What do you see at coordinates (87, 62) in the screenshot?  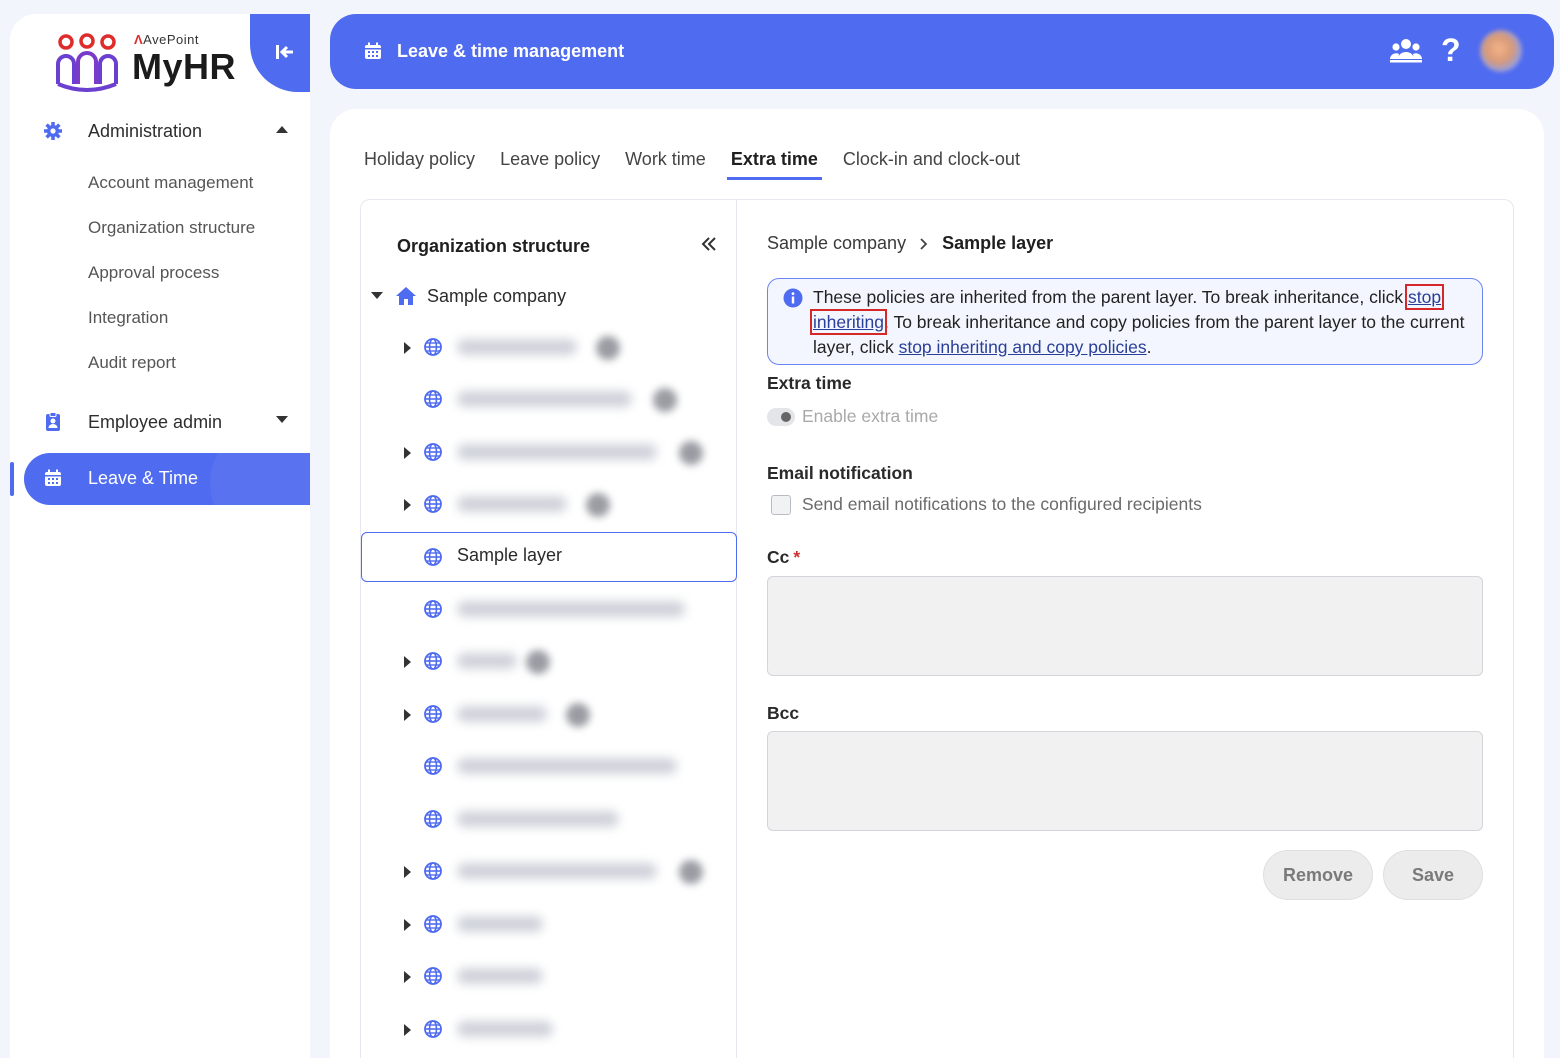 I see `people-logo-icon` at bounding box center [87, 62].